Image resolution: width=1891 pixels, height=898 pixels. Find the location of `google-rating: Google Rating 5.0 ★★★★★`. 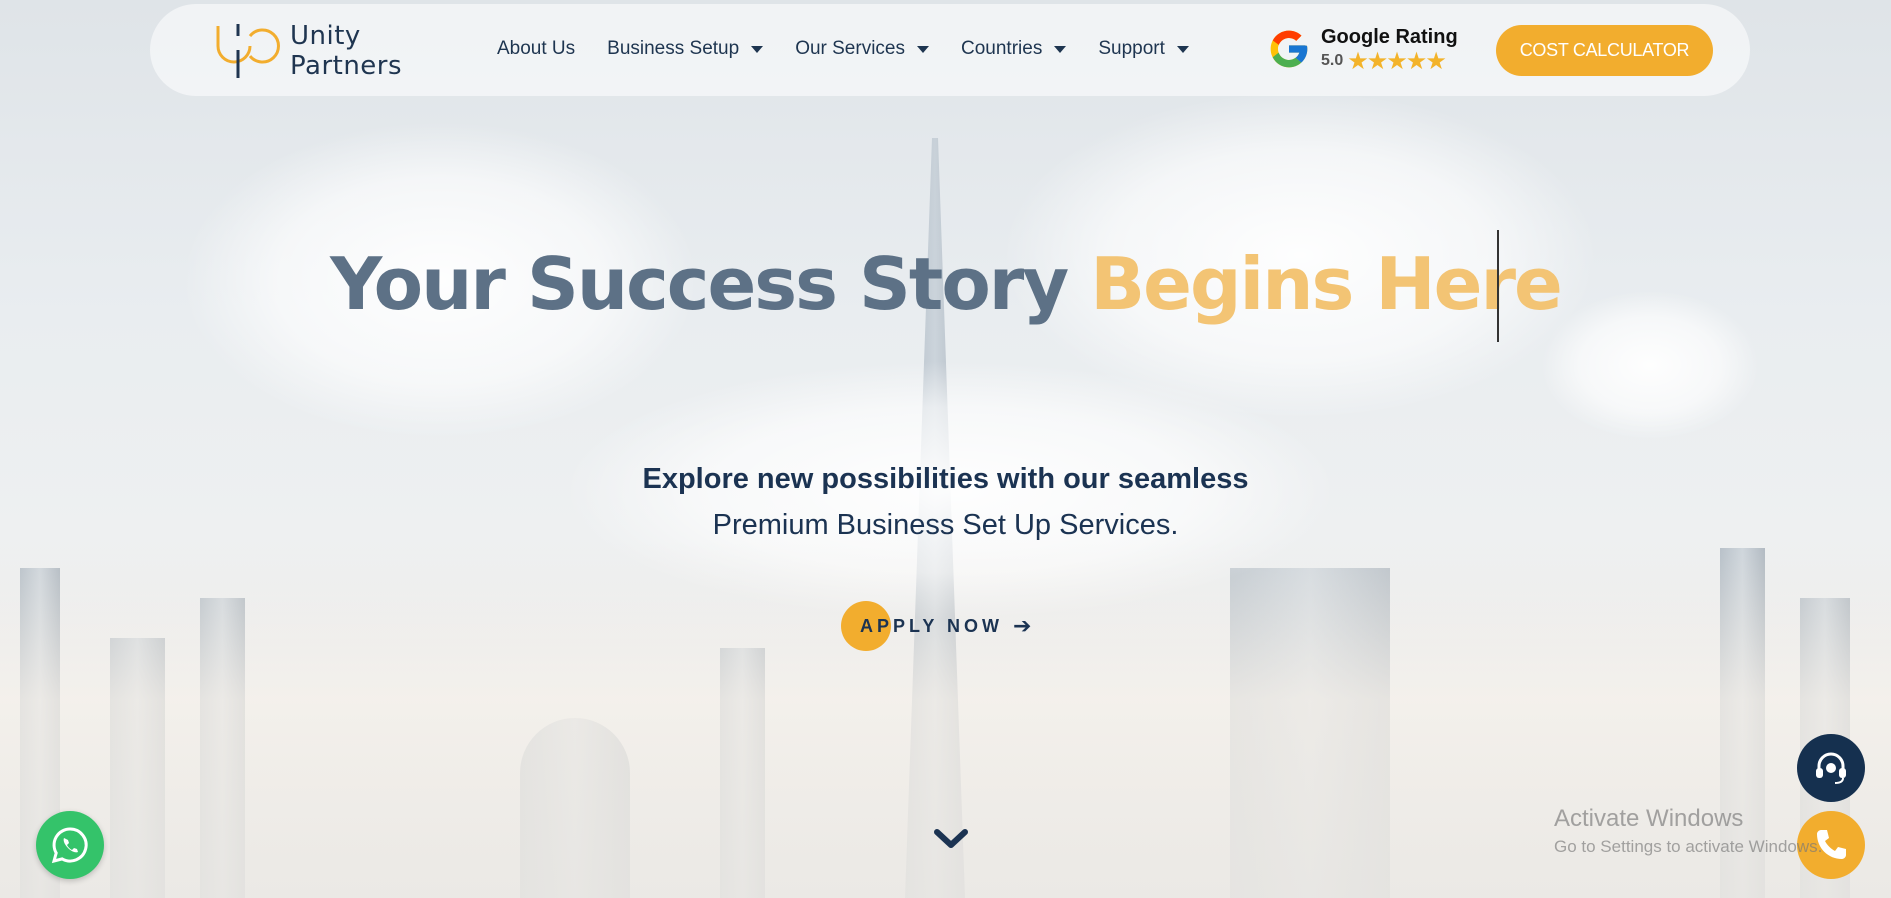

google-rating: Google Rating 5.0 ★★★★★ is located at coordinates (1362, 50).